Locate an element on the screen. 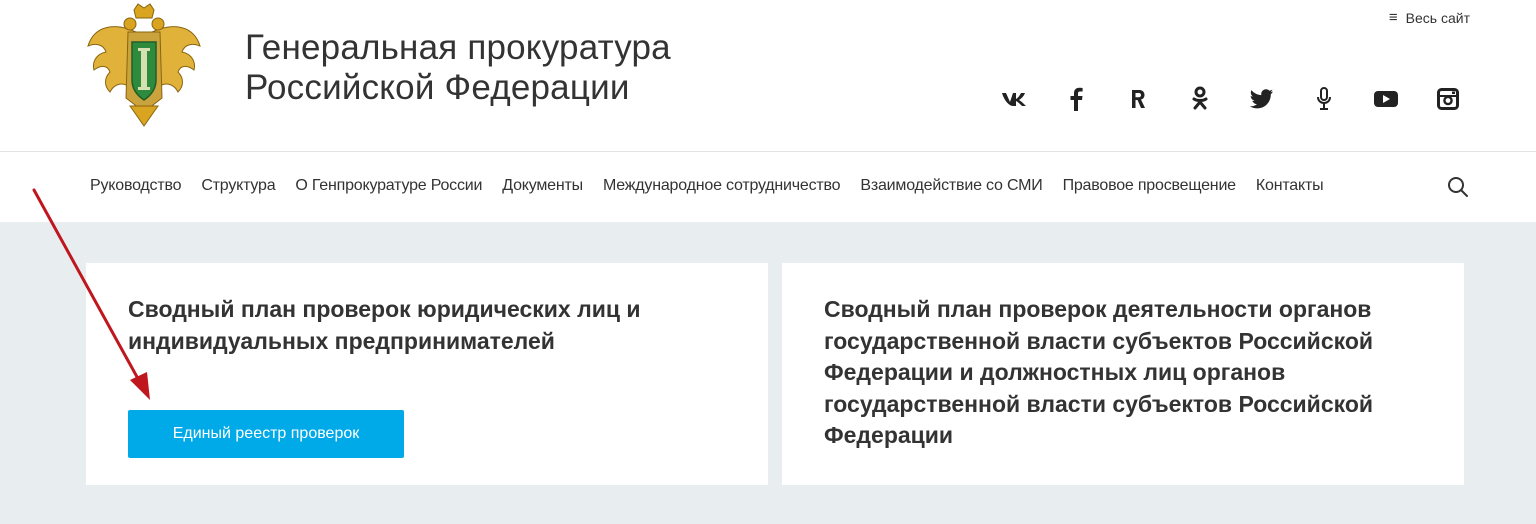 The height and width of the screenshot is (524, 1536). social-links is located at coordinates (1231, 99).